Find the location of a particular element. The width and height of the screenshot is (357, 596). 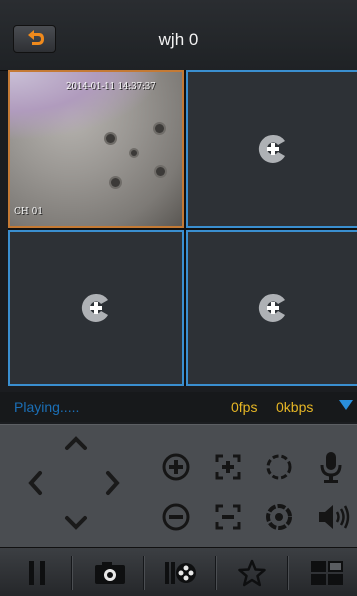

record-icon is located at coordinates (180, 573).